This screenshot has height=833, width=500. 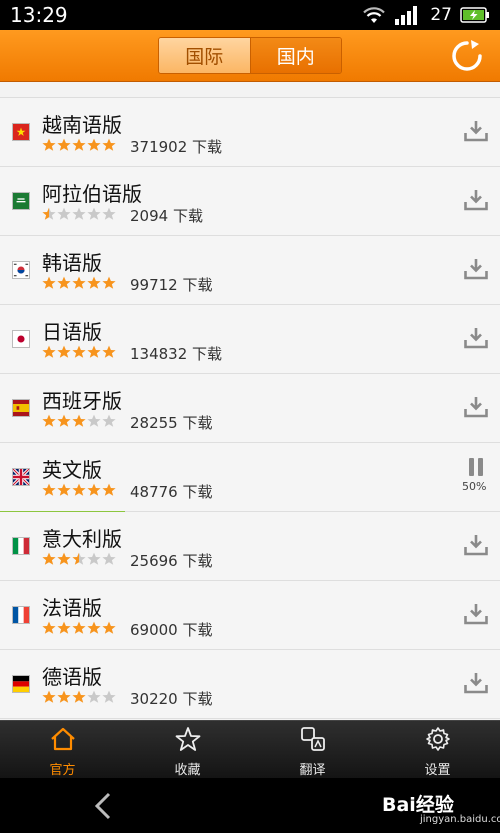 I want to click on status-bar: 13:29 27, so click(x=250, y=15).